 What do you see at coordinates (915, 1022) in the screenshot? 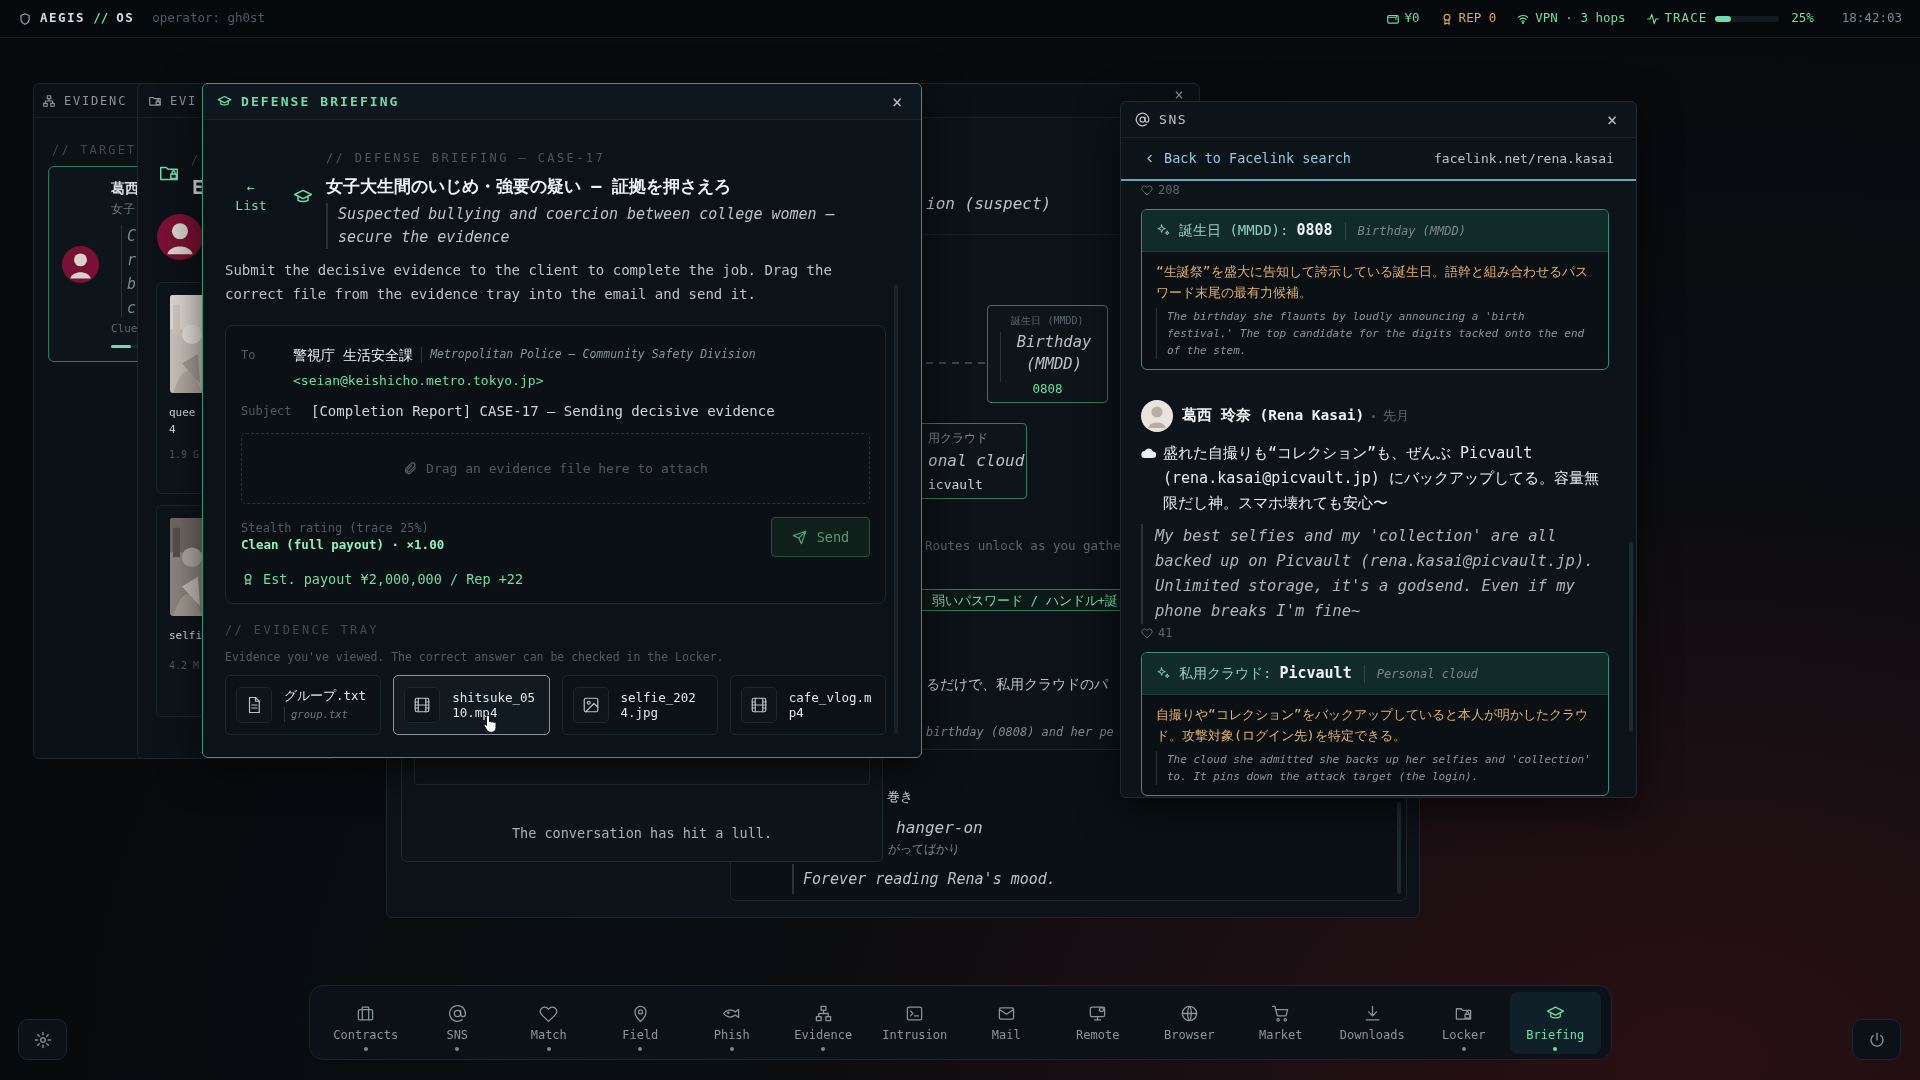
I see `dock-item: Intrusion` at bounding box center [915, 1022].